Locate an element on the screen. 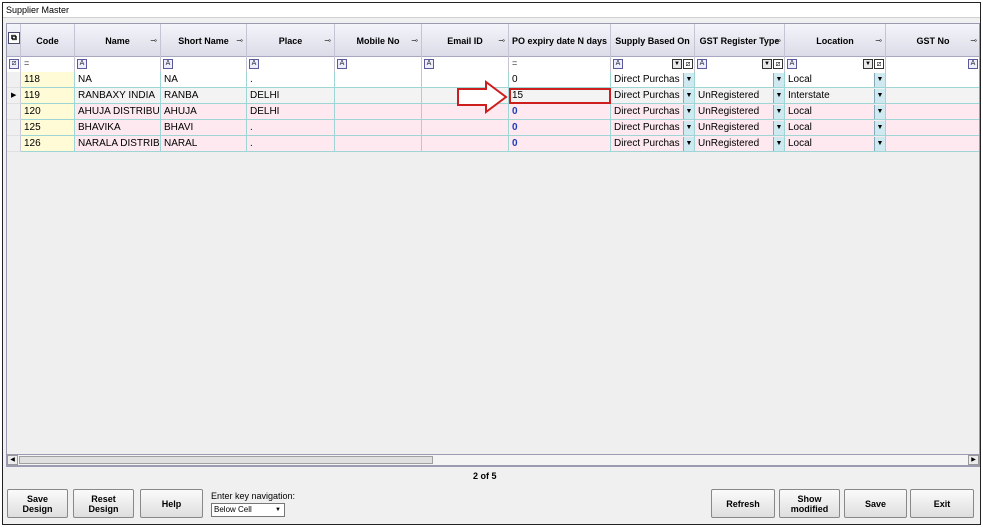  cell-name: NARALA DISTRIB is located at coordinates (118, 144).